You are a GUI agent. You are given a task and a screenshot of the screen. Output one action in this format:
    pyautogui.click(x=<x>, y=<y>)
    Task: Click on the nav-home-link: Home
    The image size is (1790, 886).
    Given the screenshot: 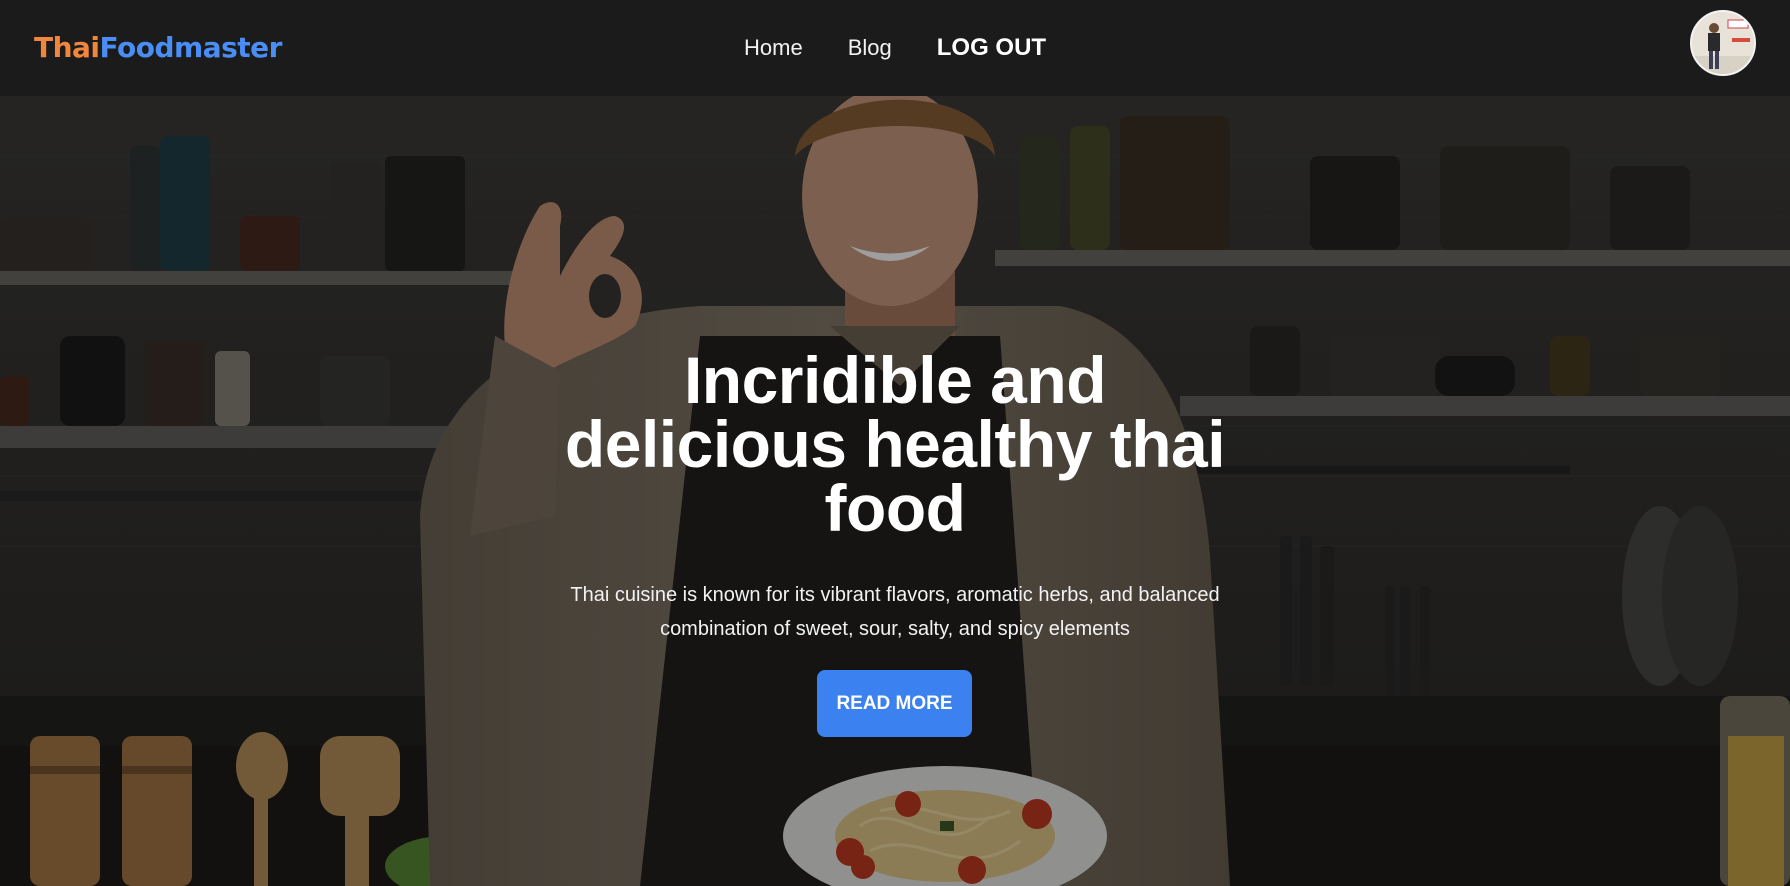 What is the action you would take?
    pyautogui.click(x=773, y=48)
    